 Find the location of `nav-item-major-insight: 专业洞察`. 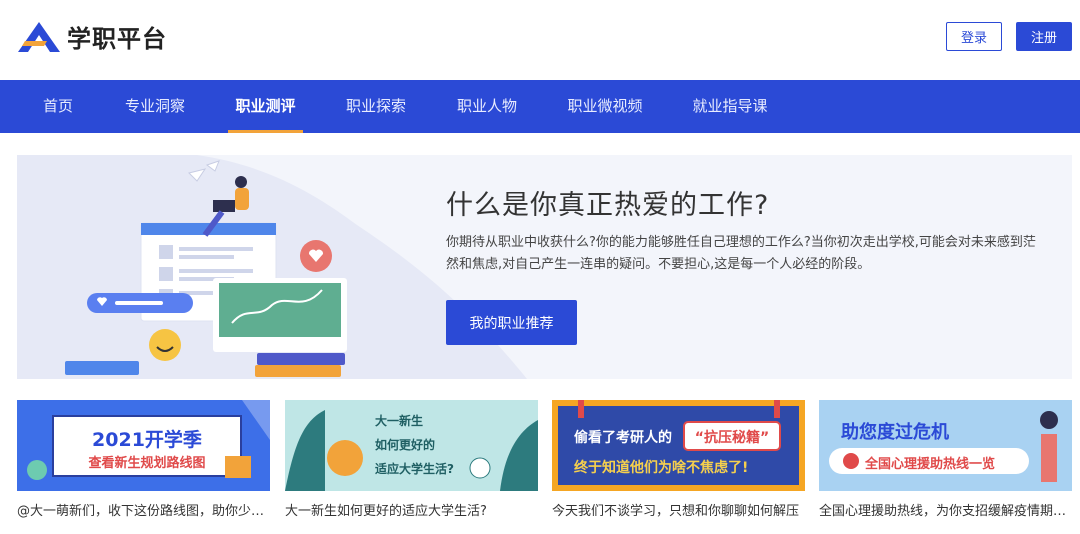

nav-item-major-insight: 专业洞察 is located at coordinates (155, 106).